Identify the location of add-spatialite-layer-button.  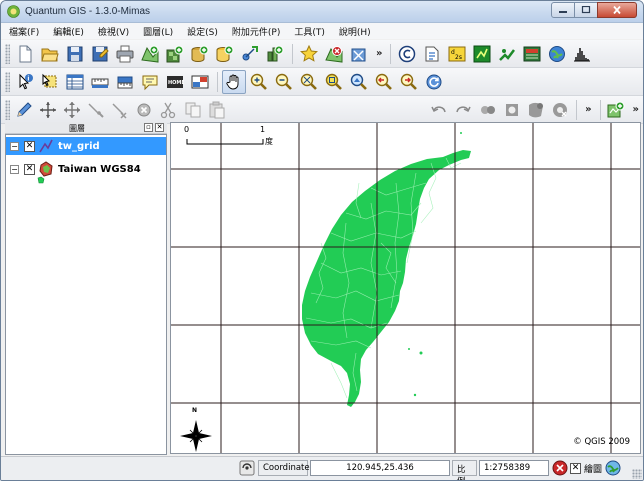
(225, 54).